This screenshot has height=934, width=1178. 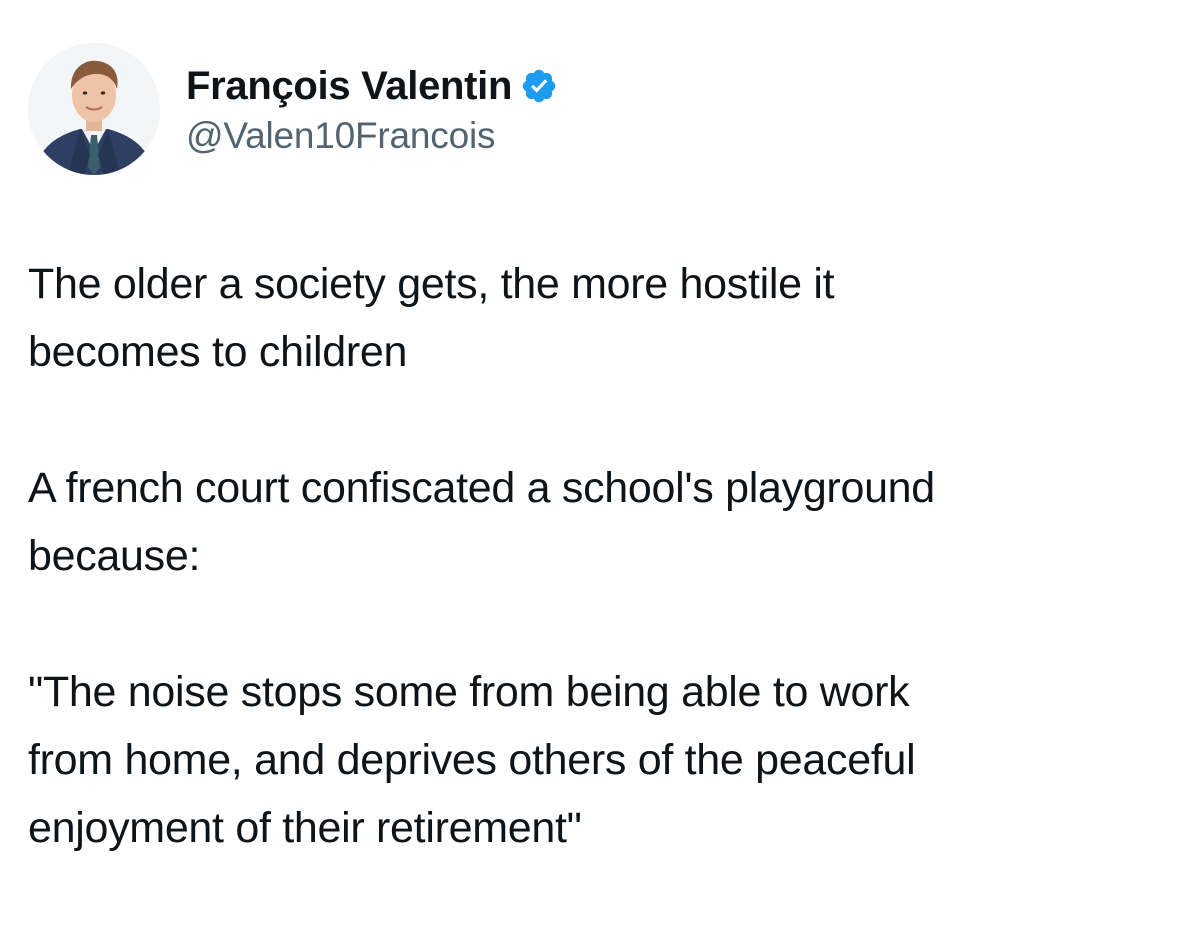 What do you see at coordinates (372, 136) in the screenshot?
I see `author-handle: @Valen10Francois` at bounding box center [372, 136].